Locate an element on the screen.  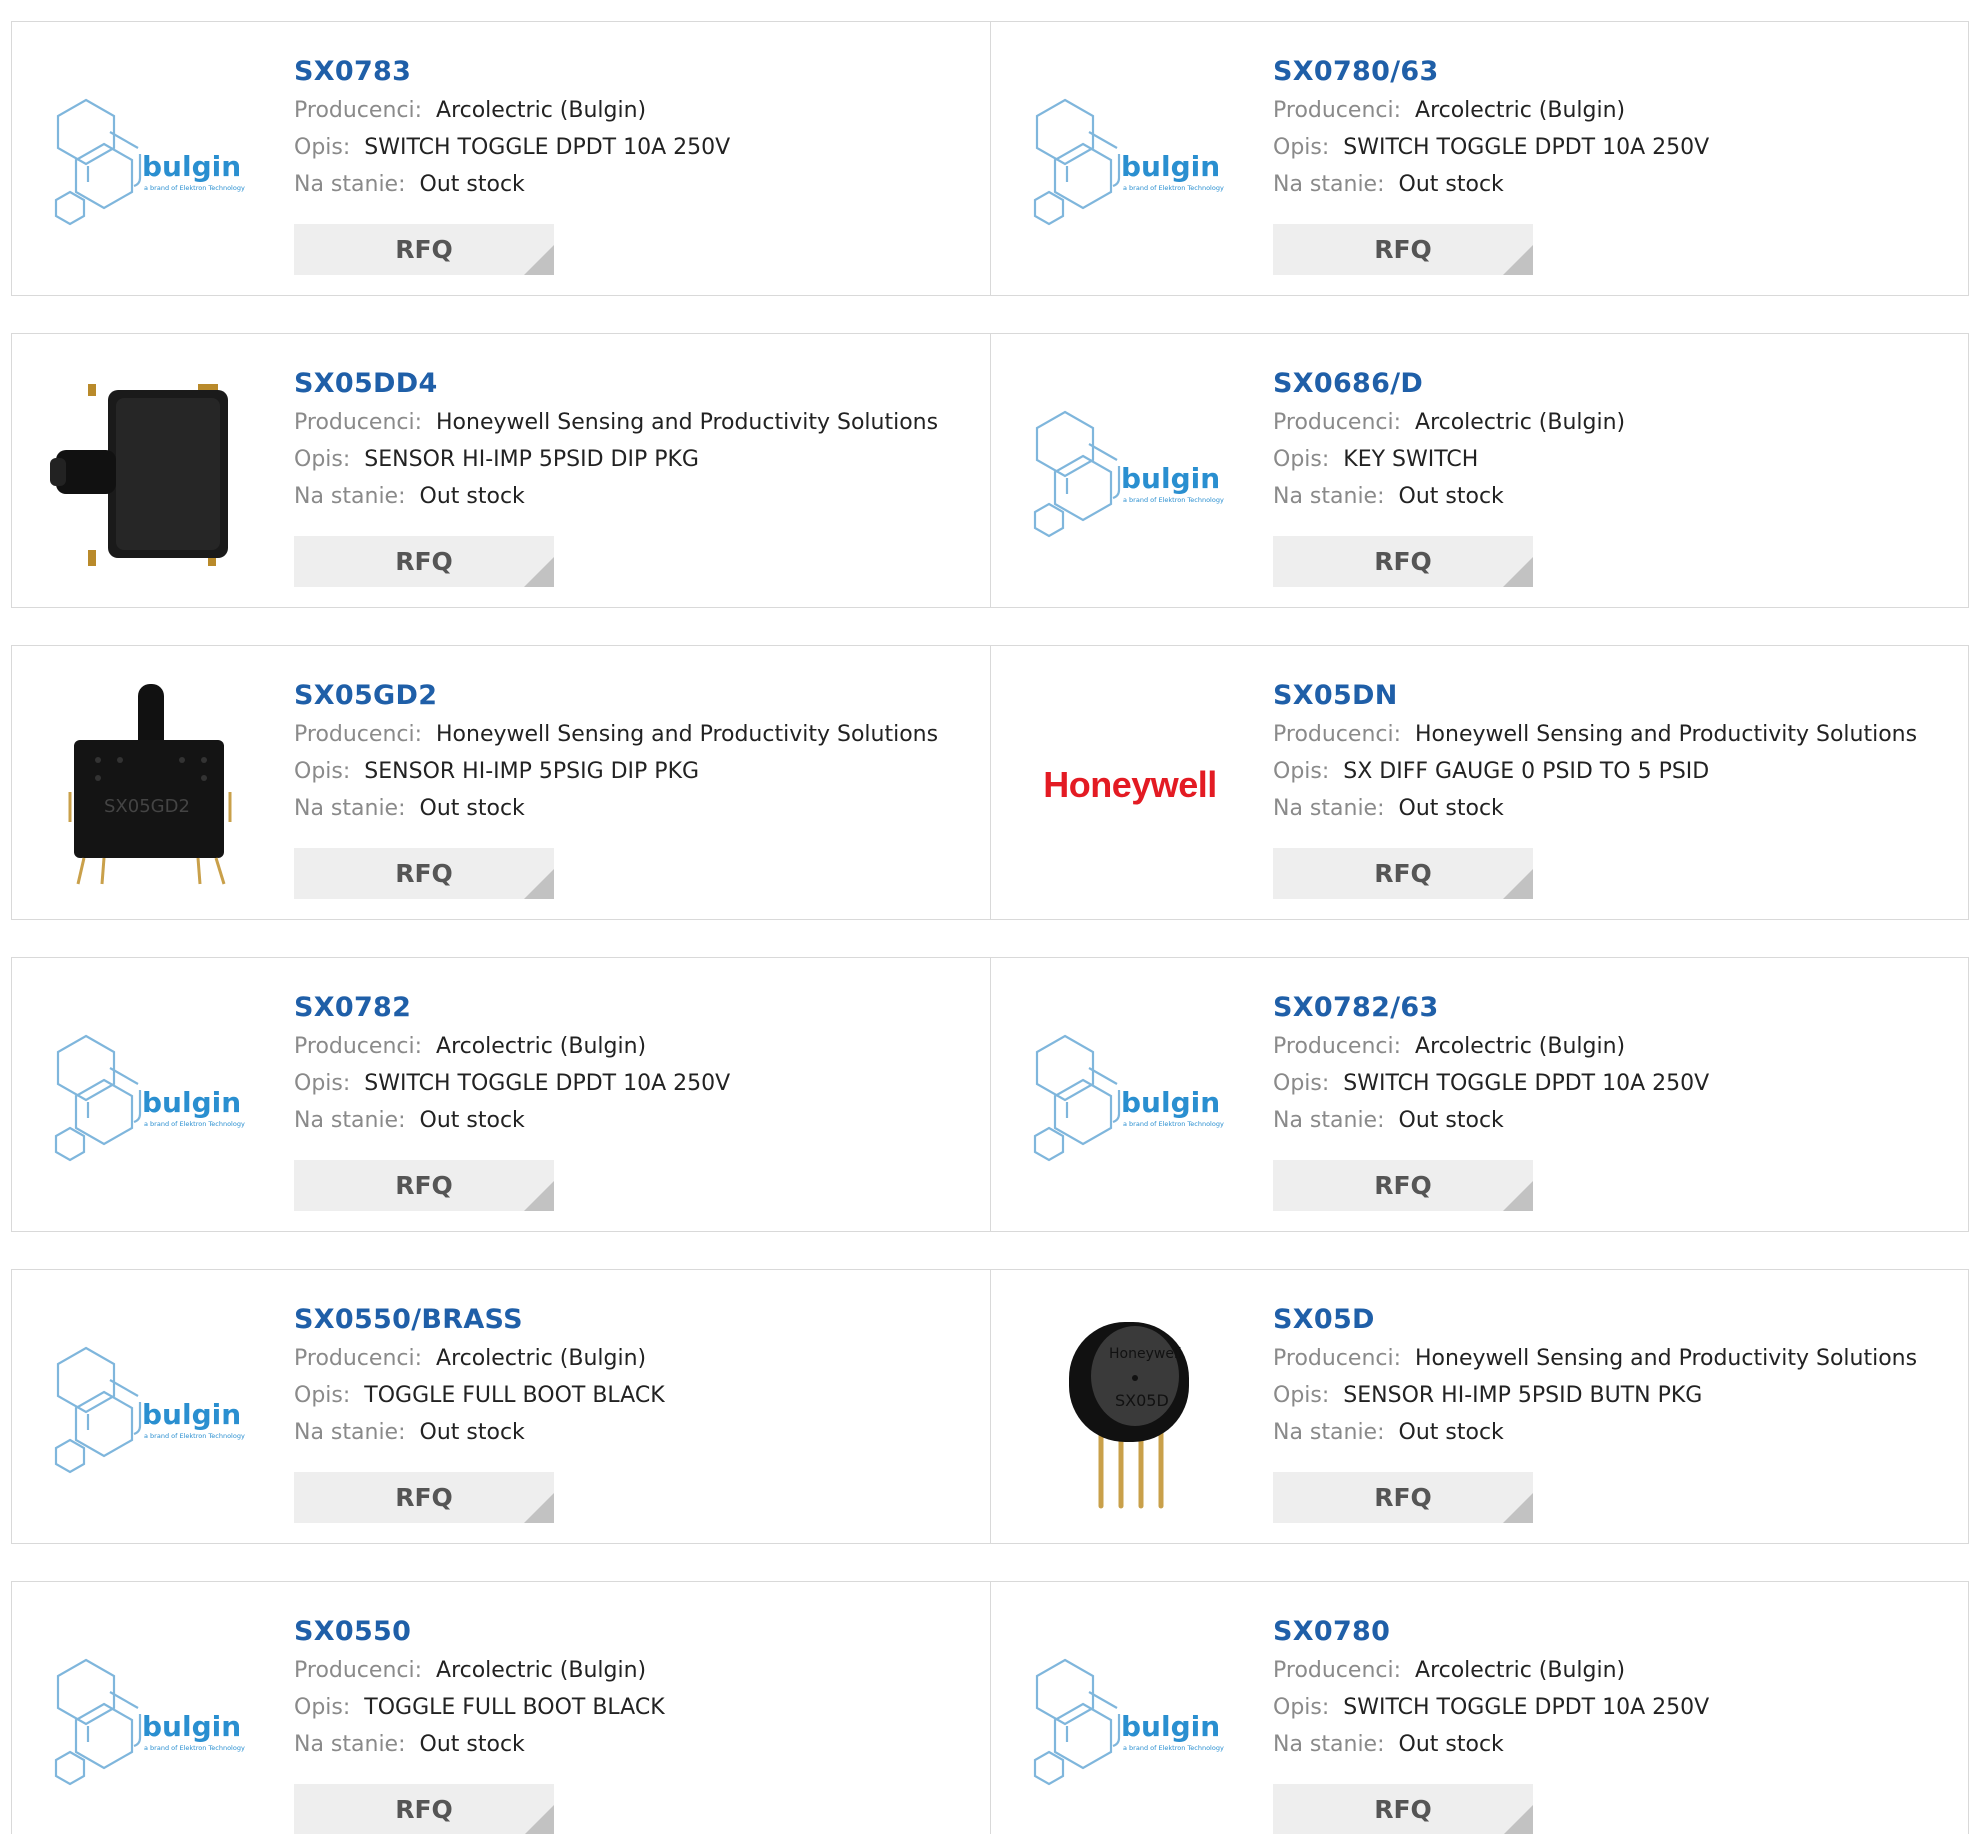
part-number-link: SX0686/D is located at coordinates (1449, 384).